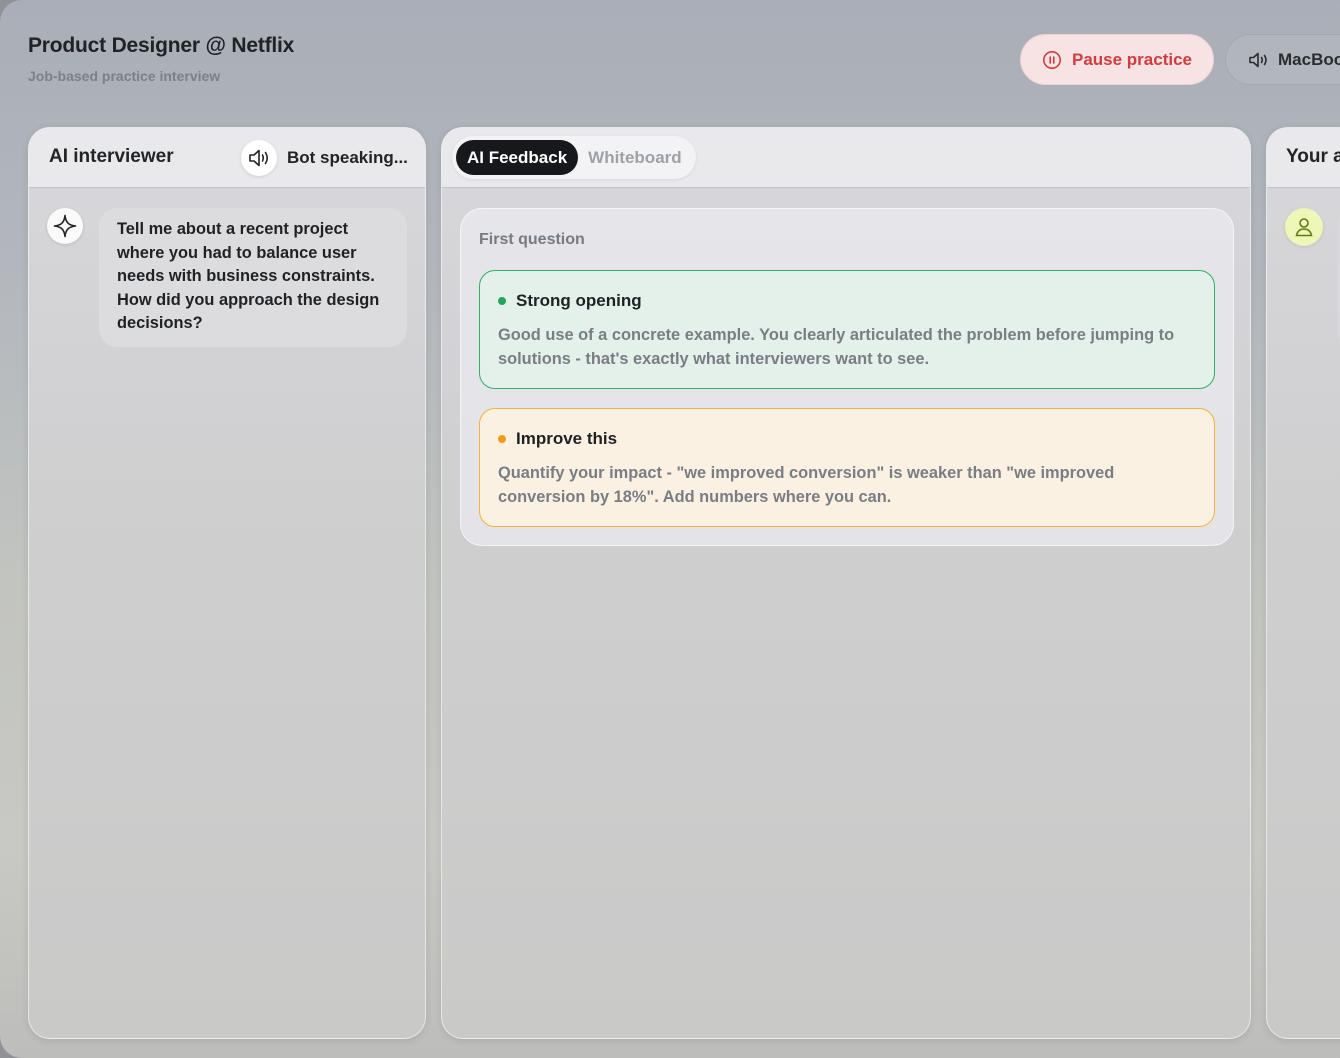 The height and width of the screenshot is (1058, 1340). I want to click on tab-ai-feedback: AI Feedback, so click(517, 157).